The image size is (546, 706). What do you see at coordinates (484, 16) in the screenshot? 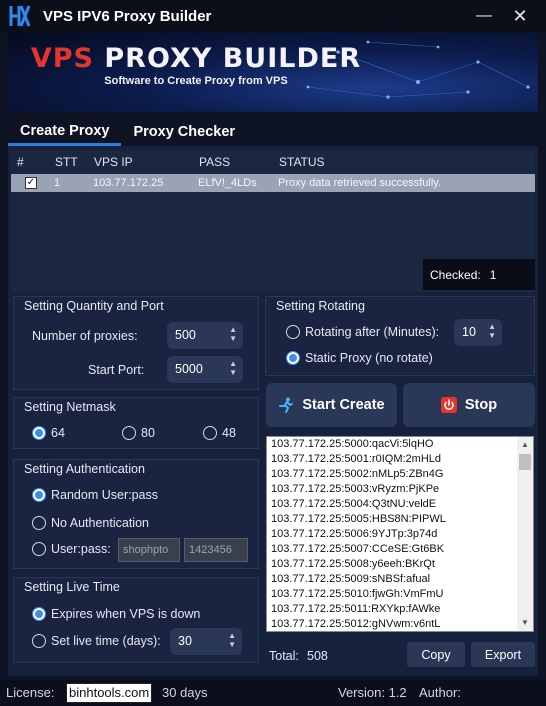
I see `minimize-button: —` at bounding box center [484, 16].